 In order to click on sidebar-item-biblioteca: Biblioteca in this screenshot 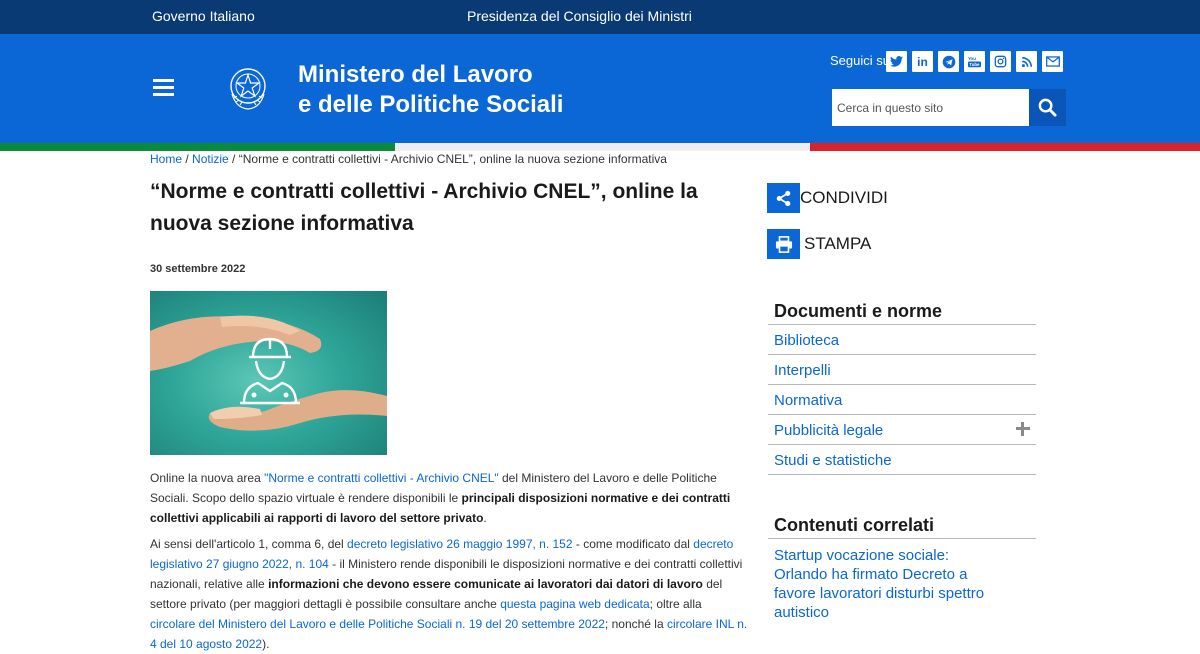, I will do `click(806, 340)`.